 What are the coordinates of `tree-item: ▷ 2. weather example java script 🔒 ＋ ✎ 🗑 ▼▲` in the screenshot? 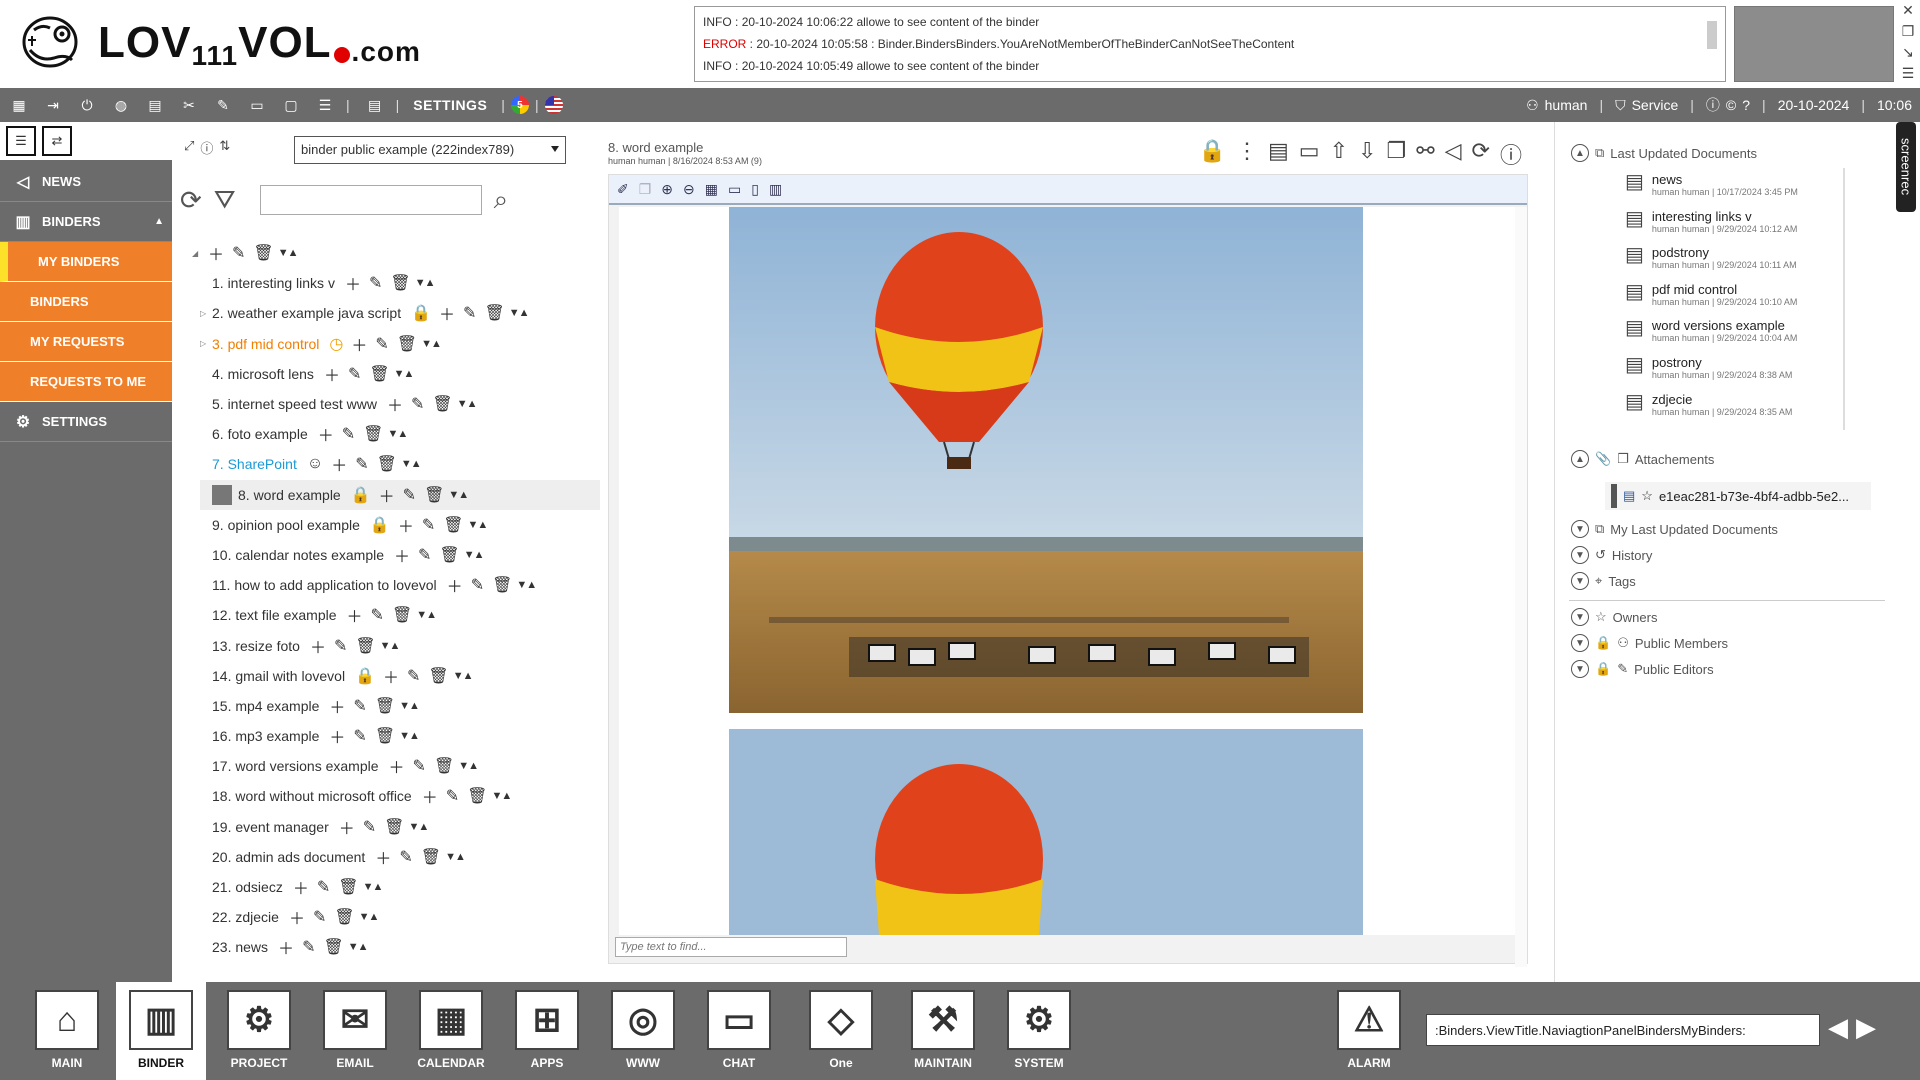 It's located at (400, 313).